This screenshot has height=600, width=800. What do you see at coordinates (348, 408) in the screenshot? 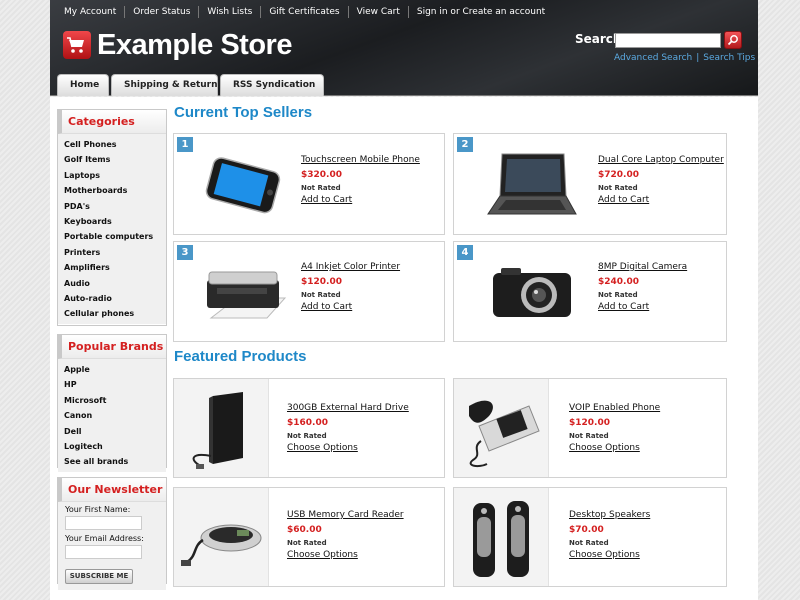
I see `product-name-link: 300GB External Hard Drive` at bounding box center [348, 408].